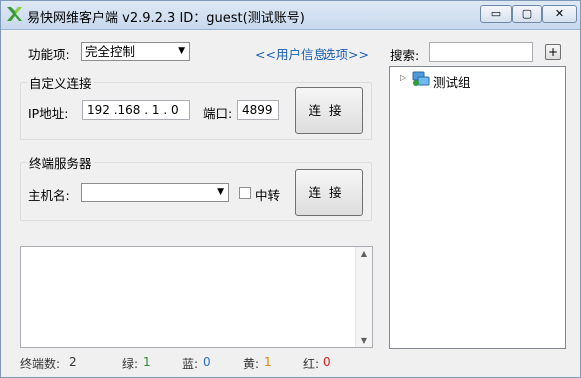 Image resolution: width=581 pixels, height=378 pixels. What do you see at coordinates (268, 362) in the screenshot?
I see `yellow-count-value: 1` at bounding box center [268, 362].